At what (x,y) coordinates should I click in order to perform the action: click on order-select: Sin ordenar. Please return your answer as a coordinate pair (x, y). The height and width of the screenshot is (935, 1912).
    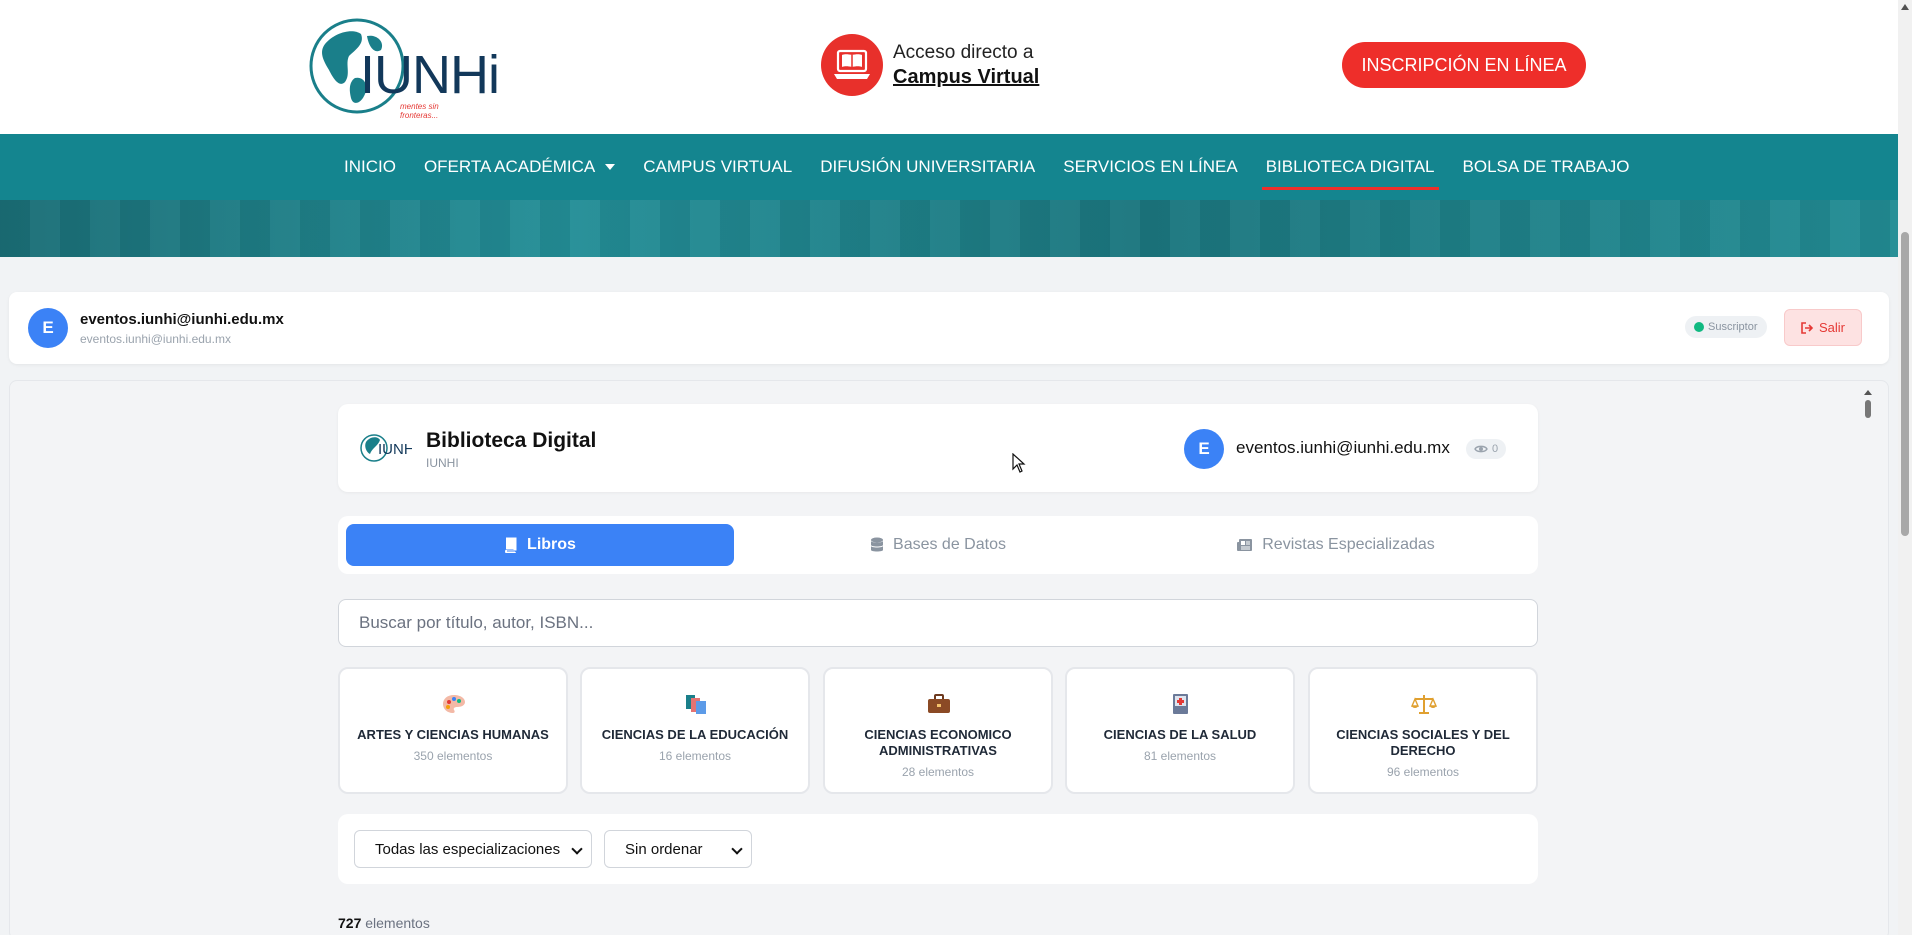
    Looking at the image, I should click on (678, 849).